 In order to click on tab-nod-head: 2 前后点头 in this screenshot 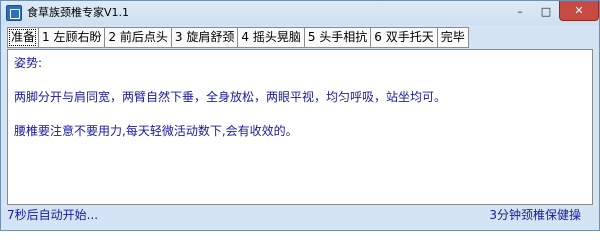, I will do `click(137, 37)`.